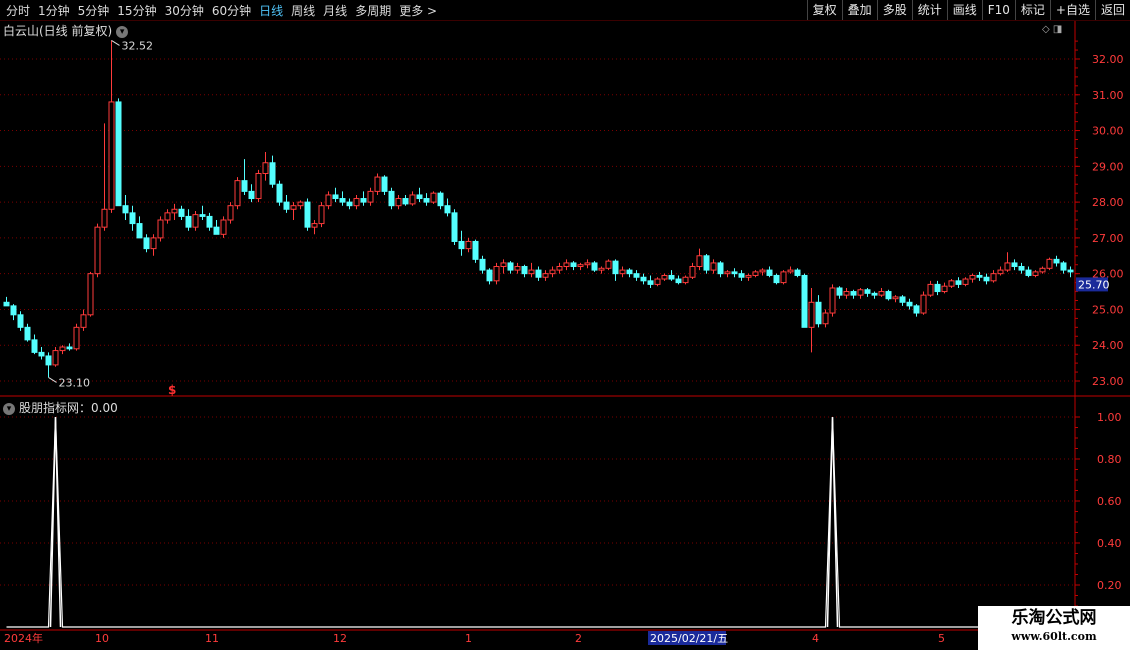  What do you see at coordinates (1057, 29) in the screenshot?
I see `panel-toggle-icon: ◨` at bounding box center [1057, 29].